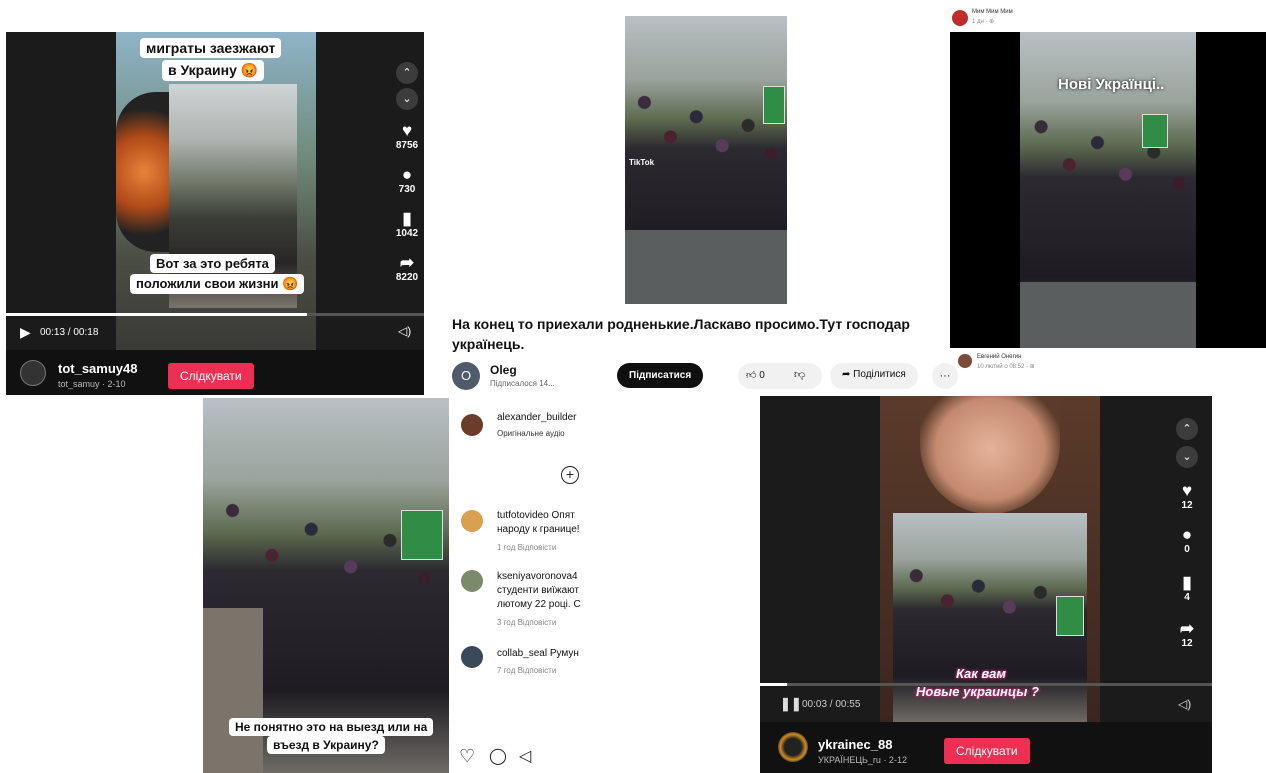 The width and height of the screenshot is (1266, 773). I want to click on share-label: Поділитися, so click(879, 374).